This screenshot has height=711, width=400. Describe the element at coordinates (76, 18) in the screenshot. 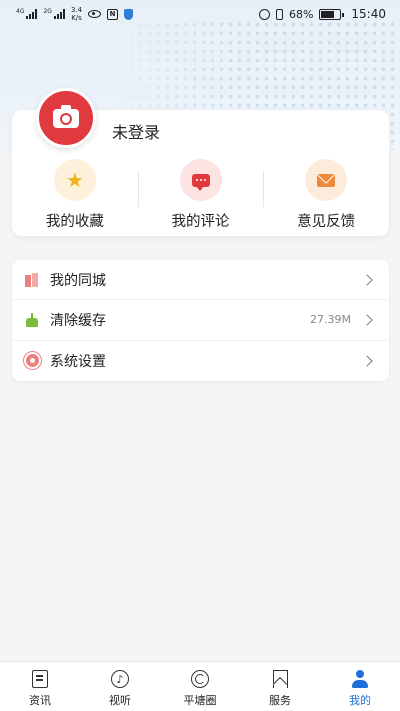

I see `speed-unit: K/s` at that location.